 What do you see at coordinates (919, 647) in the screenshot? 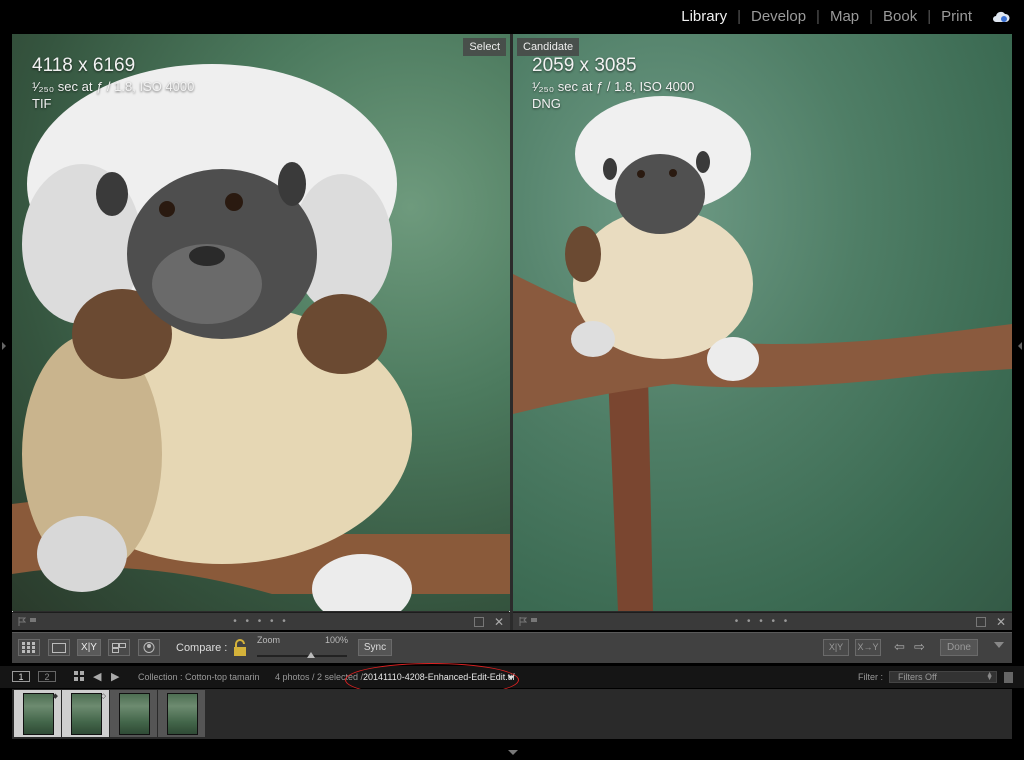
I see `next-photo-icon: ⇨` at bounding box center [919, 647].